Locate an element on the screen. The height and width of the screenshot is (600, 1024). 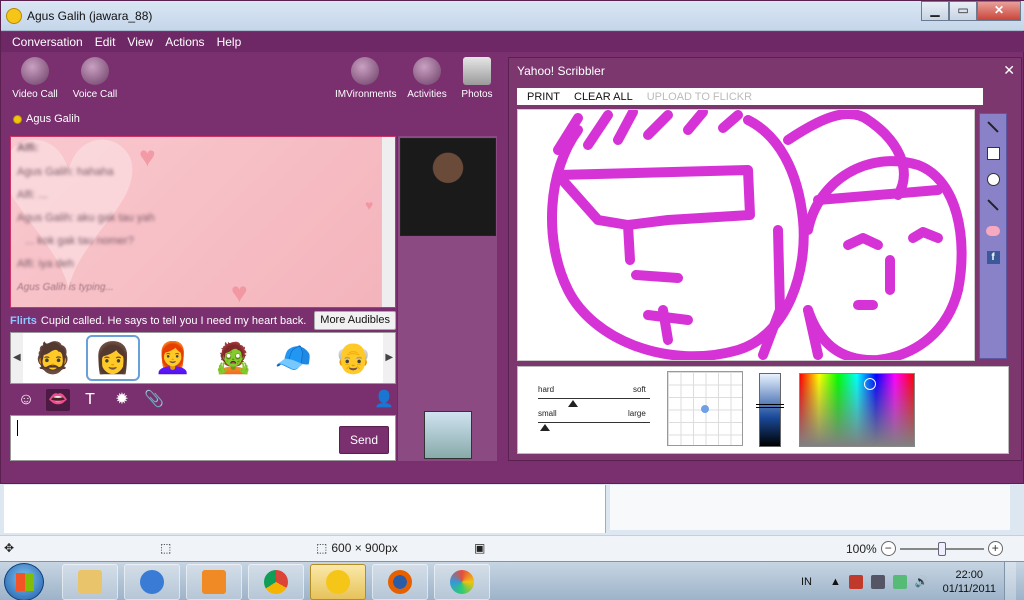
menu-help: Help is located at coordinates (229, 42).